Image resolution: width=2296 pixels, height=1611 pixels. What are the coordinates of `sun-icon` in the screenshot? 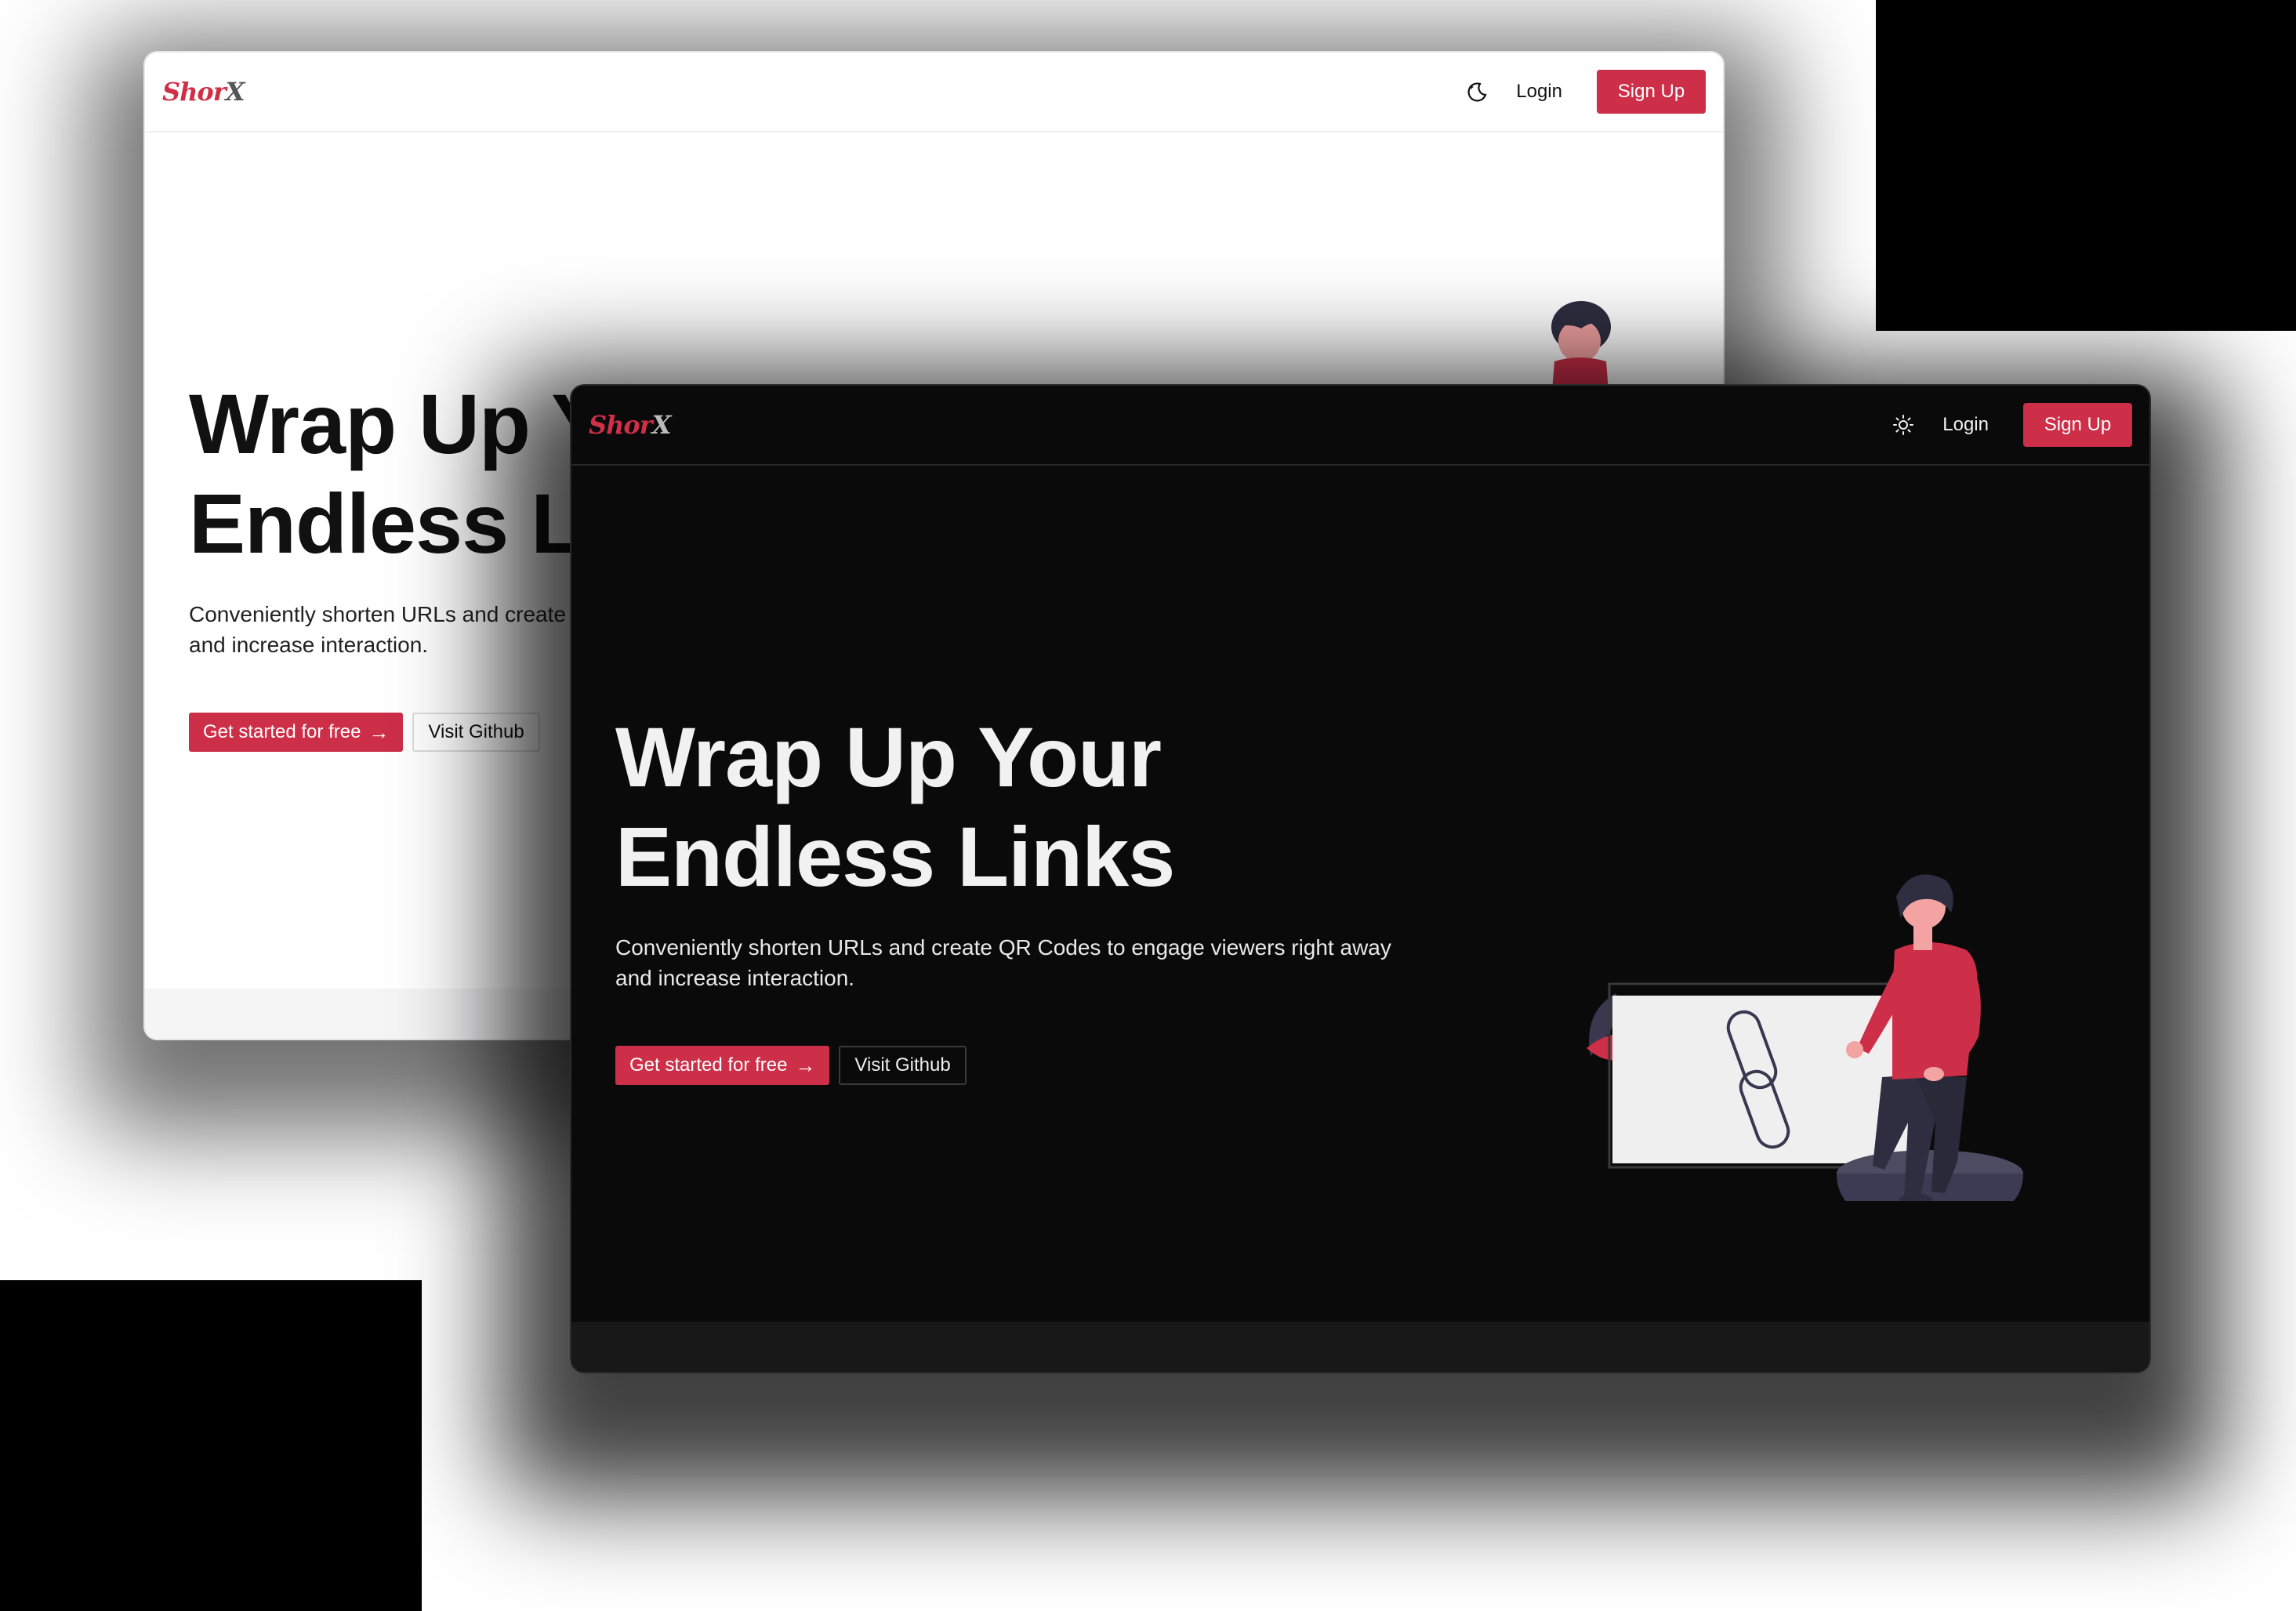 It's located at (1903, 425).